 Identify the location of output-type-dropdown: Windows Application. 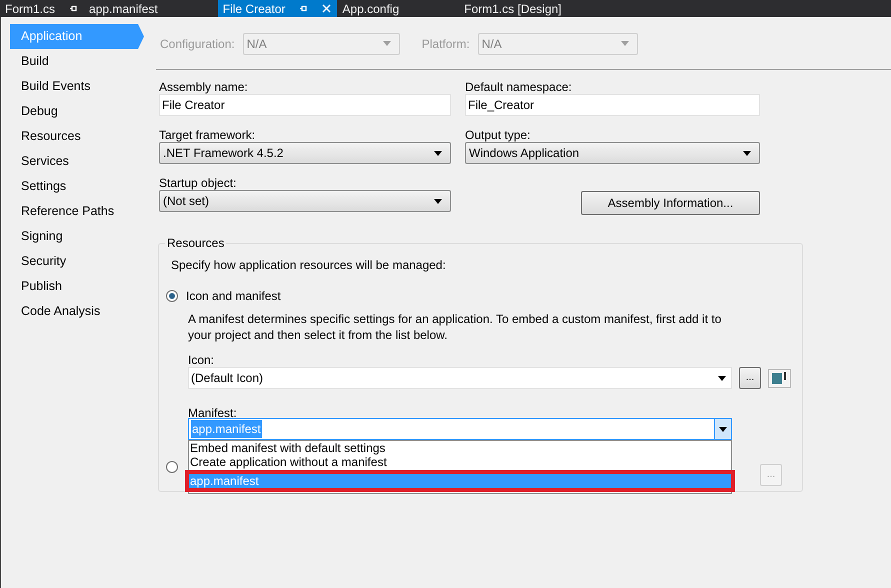
(612, 153).